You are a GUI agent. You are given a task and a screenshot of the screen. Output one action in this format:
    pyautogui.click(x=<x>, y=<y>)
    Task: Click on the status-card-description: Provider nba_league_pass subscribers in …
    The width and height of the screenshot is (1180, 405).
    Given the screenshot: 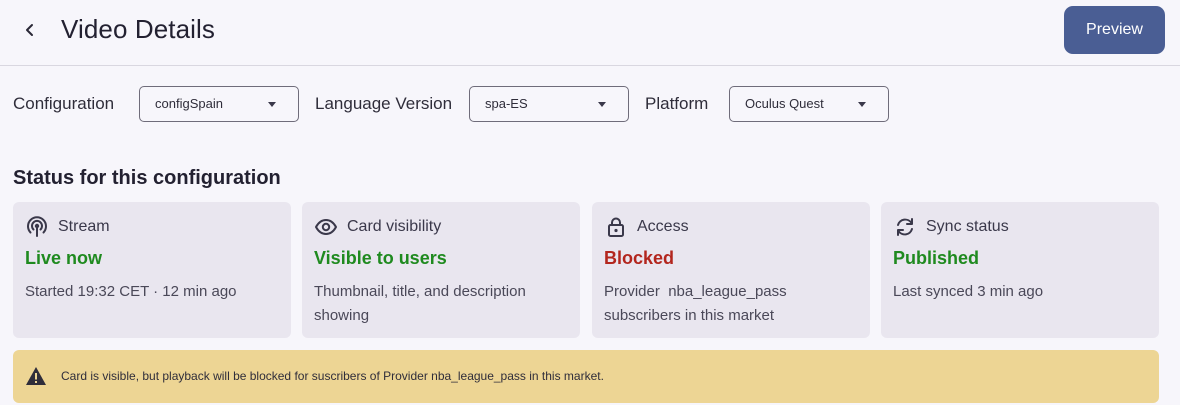 What is the action you would take?
    pyautogui.click(x=697, y=303)
    